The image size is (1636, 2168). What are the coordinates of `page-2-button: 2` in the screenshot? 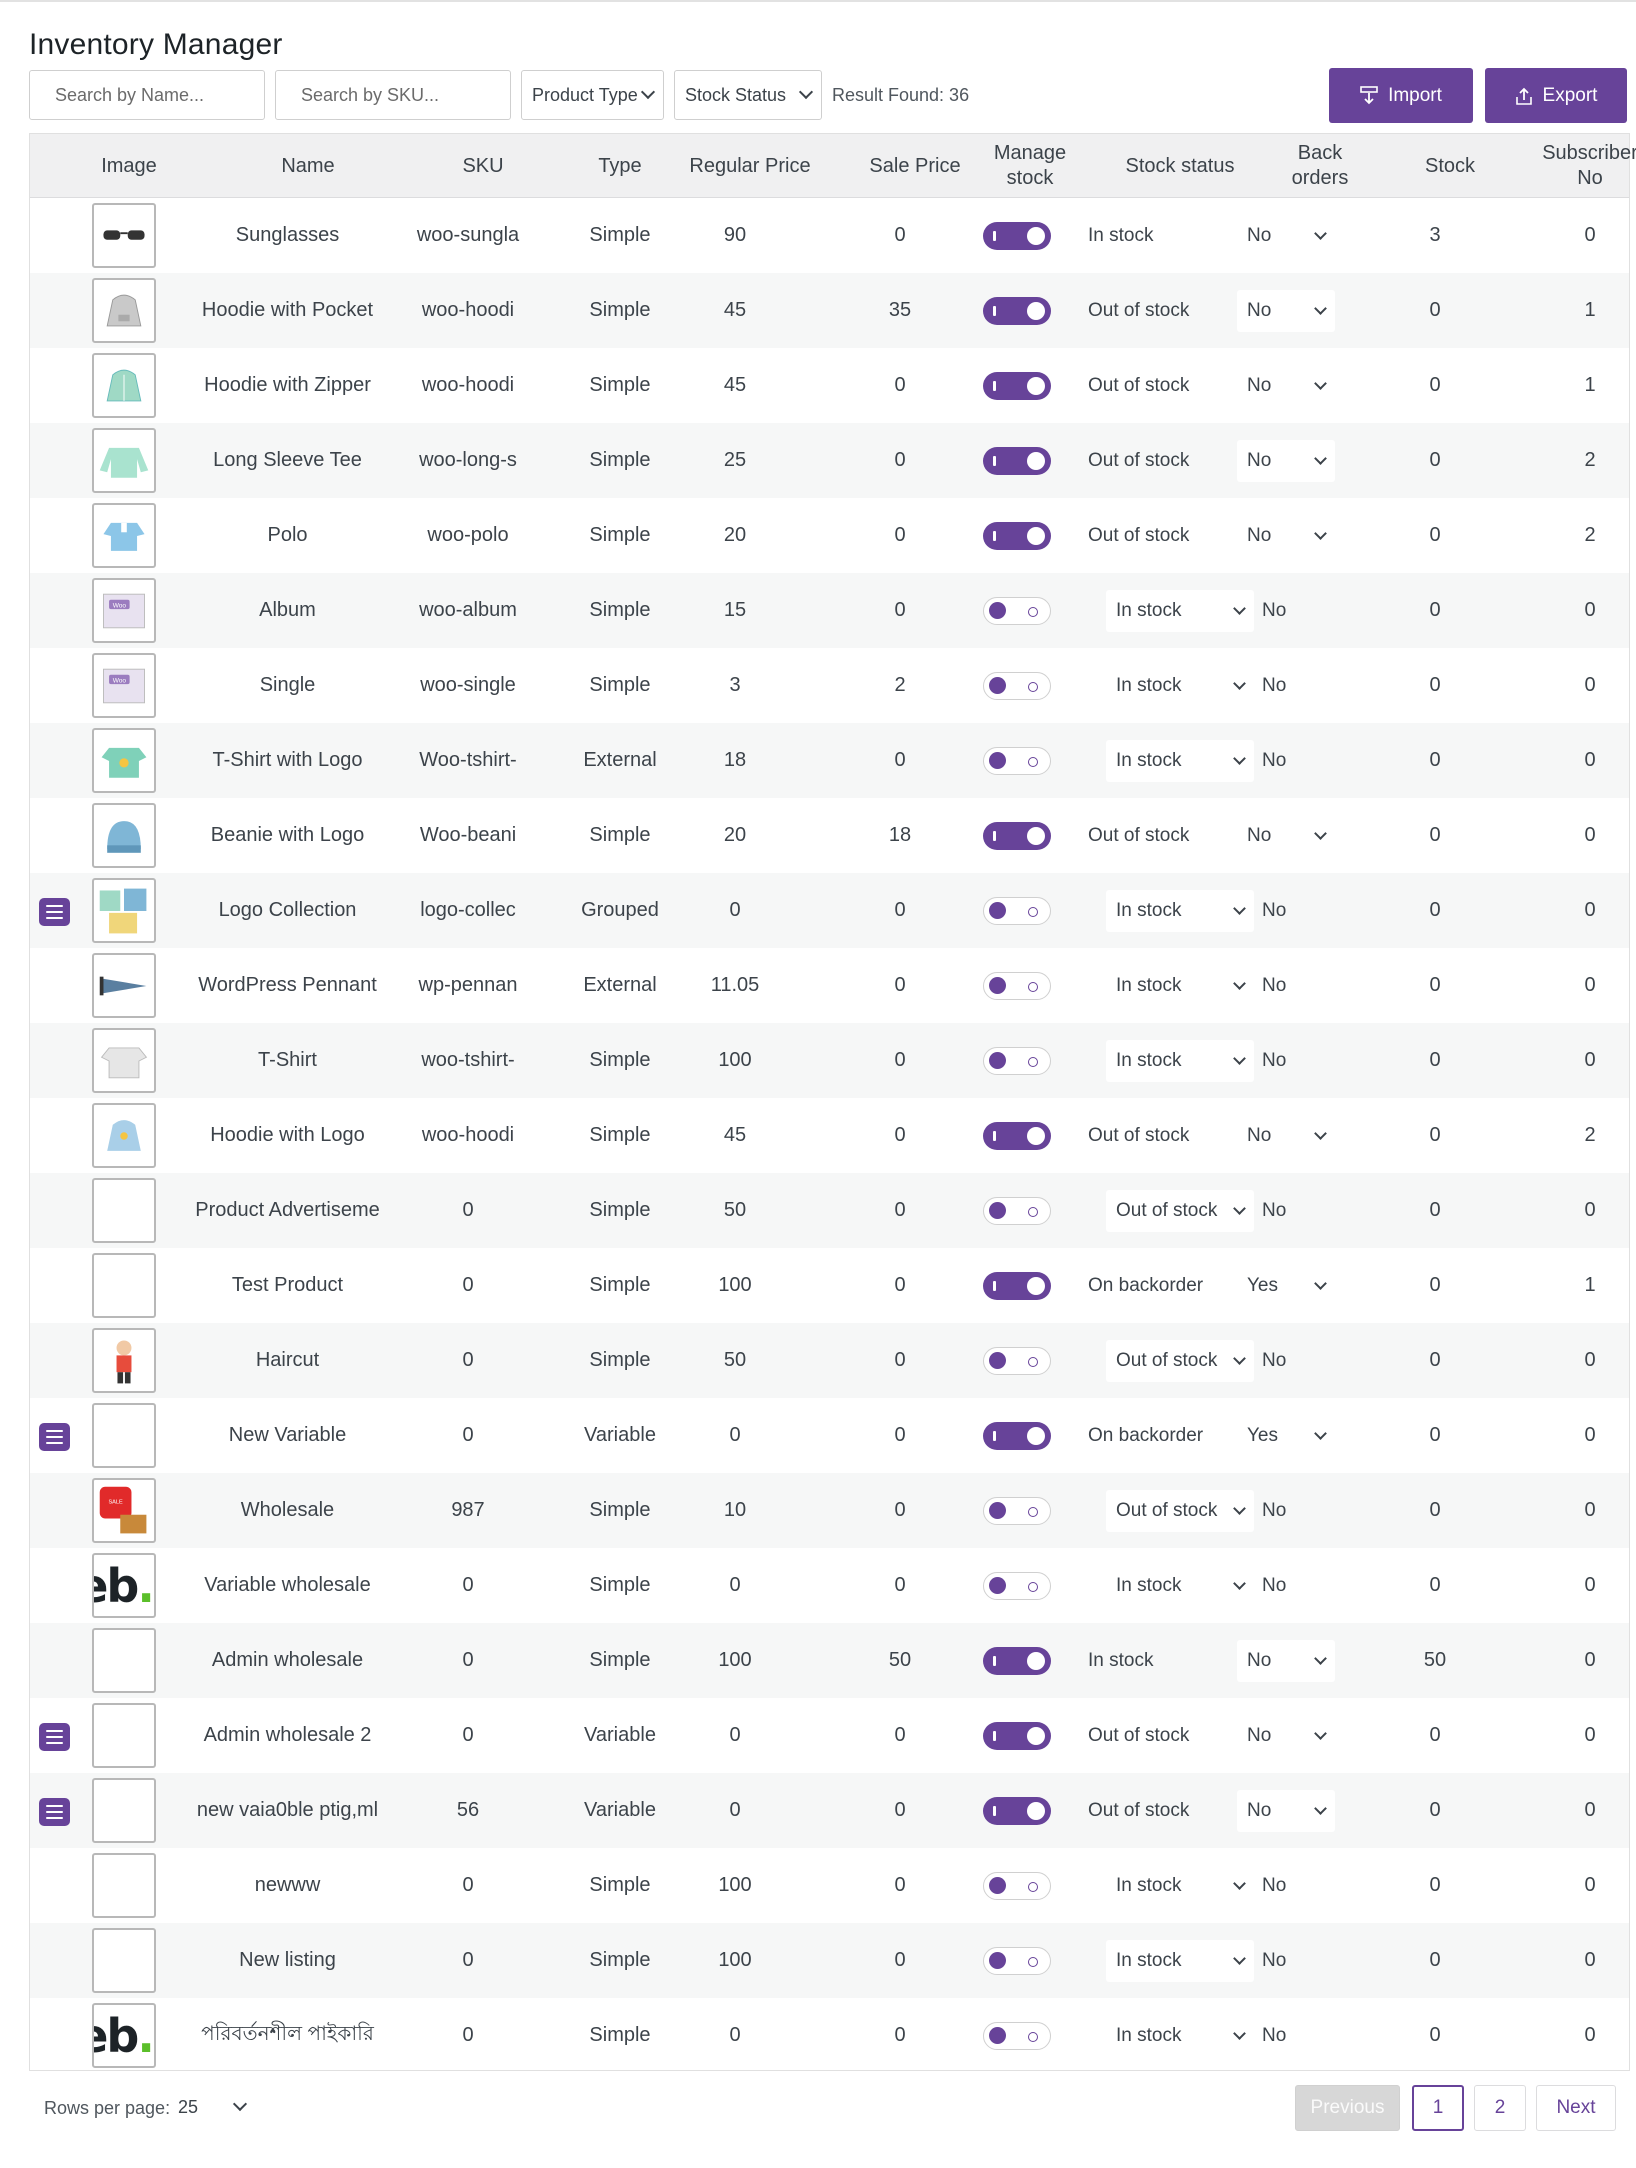 It's located at (1500, 2108).